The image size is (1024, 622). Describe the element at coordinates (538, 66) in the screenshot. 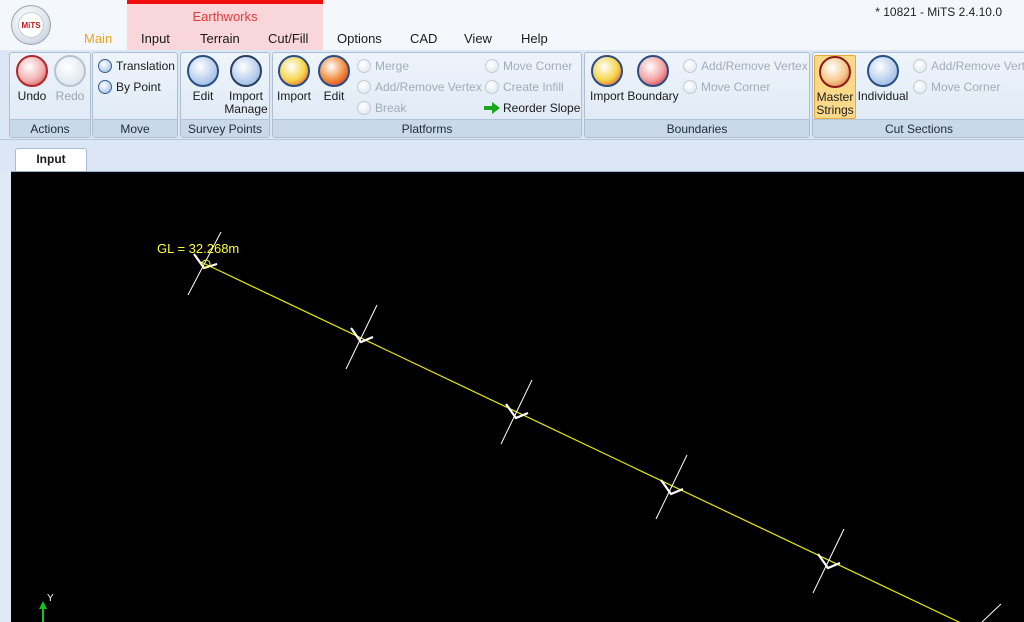

I see `platforms-move-corner-label: Move Corner` at that location.